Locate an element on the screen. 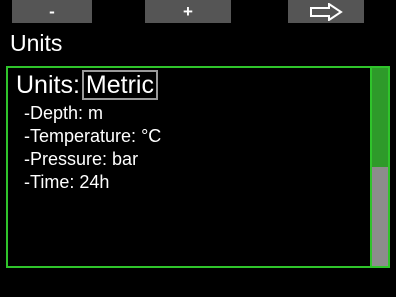  depth-value: m is located at coordinates (96, 113).